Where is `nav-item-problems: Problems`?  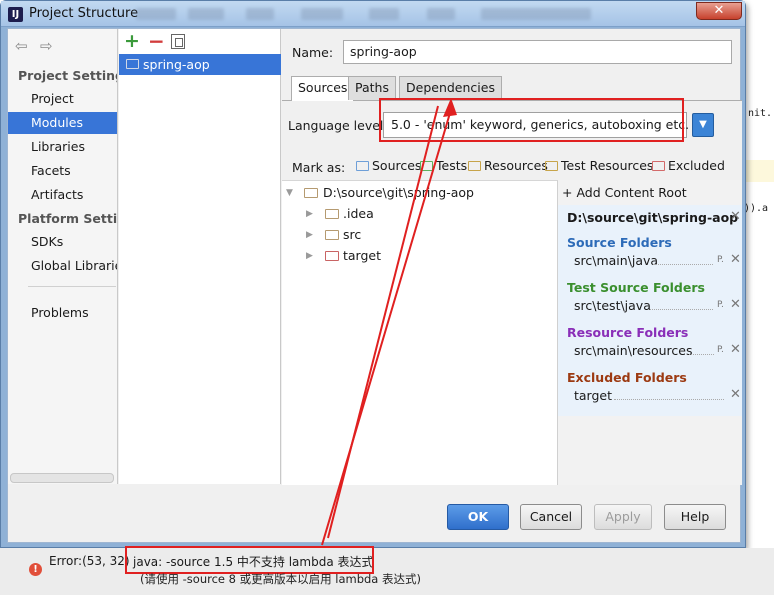
nav-item-problems: Problems is located at coordinates (62, 313).